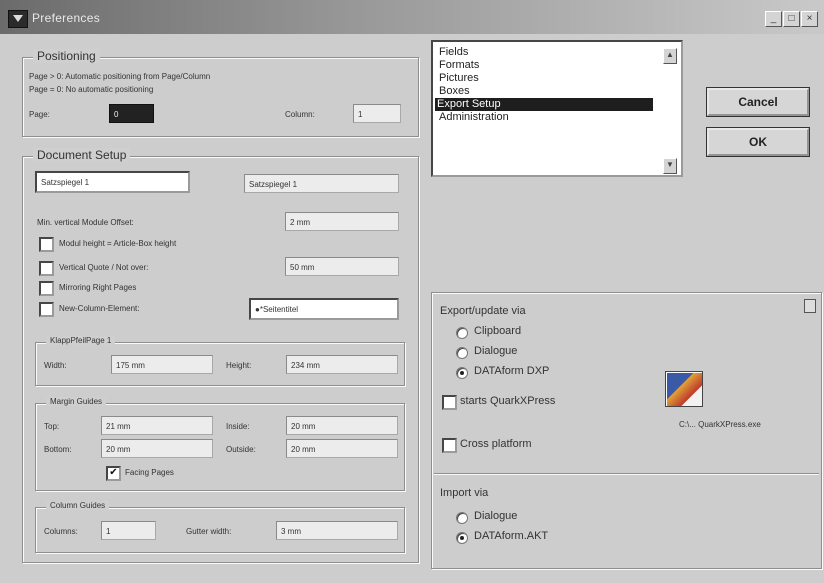 The width and height of the screenshot is (824, 583). What do you see at coordinates (670, 166) in the screenshot?
I see `list-scroll-down-button: ▼` at bounding box center [670, 166].